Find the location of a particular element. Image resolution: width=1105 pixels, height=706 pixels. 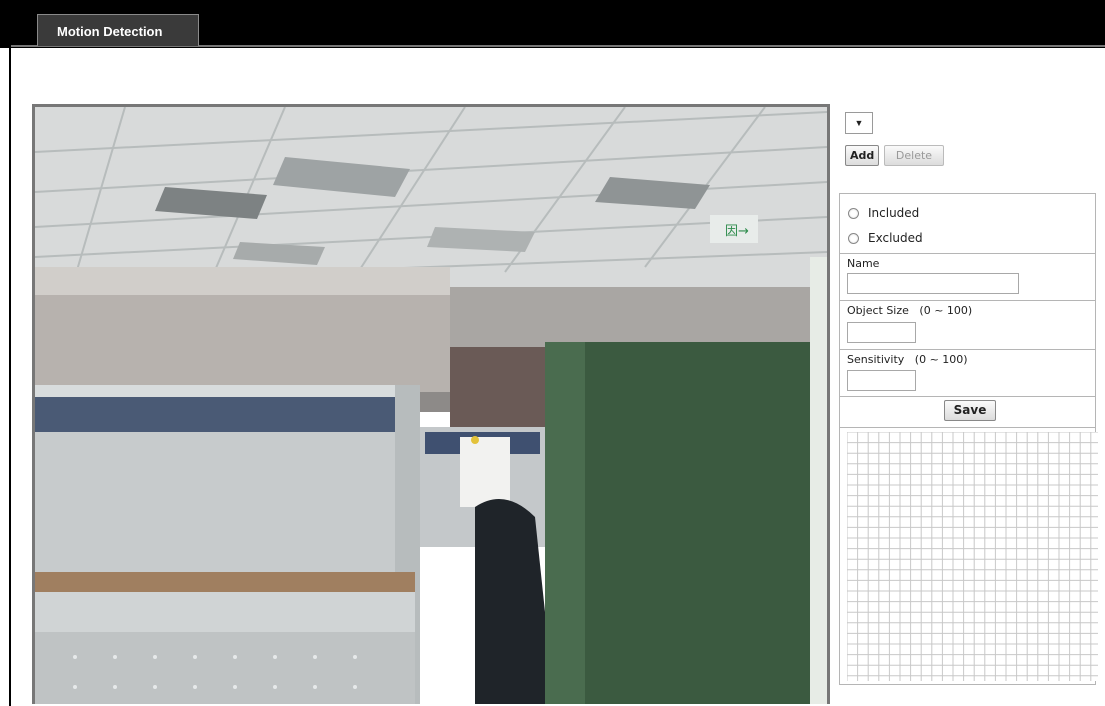

included-radio: Included is located at coordinates (883, 213).